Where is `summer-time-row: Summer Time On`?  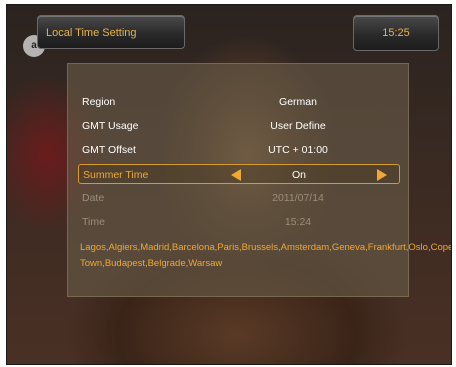
summer-time-row: Summer Time On is located at coordinates (239, 174).